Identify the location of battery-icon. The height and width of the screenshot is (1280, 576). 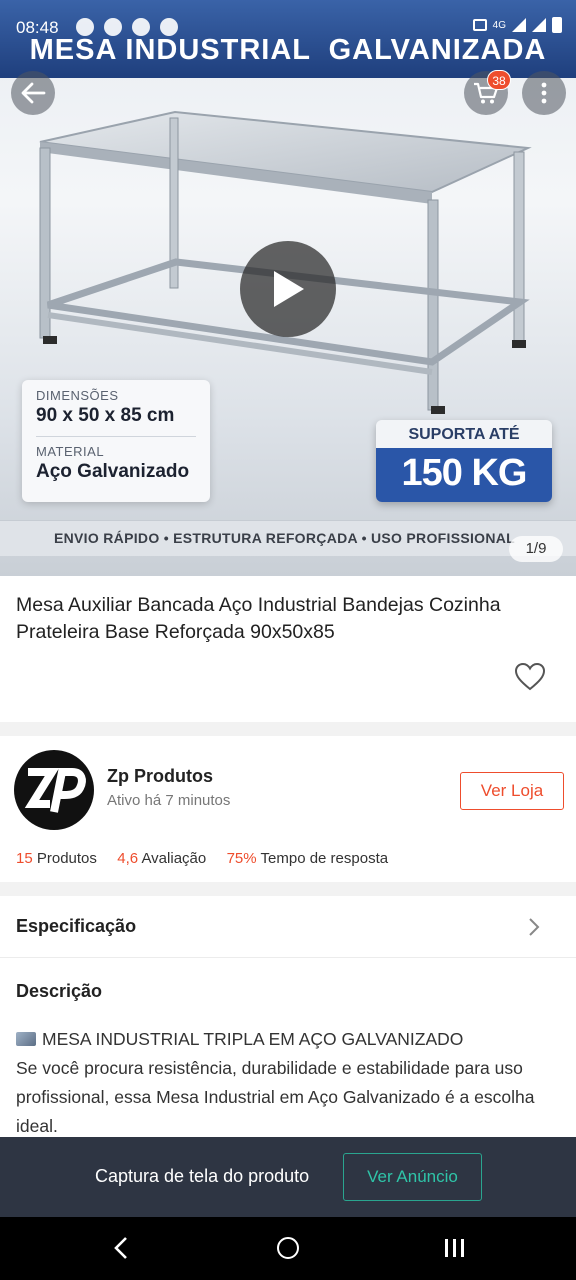
(557, 25).